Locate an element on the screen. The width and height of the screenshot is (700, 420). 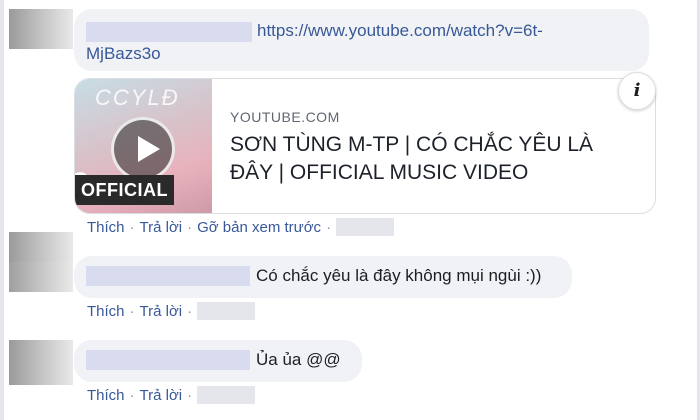
comment-text: Có chắc yêu là đây không mụi ngùi :)) is located at coordinates (399, 275).